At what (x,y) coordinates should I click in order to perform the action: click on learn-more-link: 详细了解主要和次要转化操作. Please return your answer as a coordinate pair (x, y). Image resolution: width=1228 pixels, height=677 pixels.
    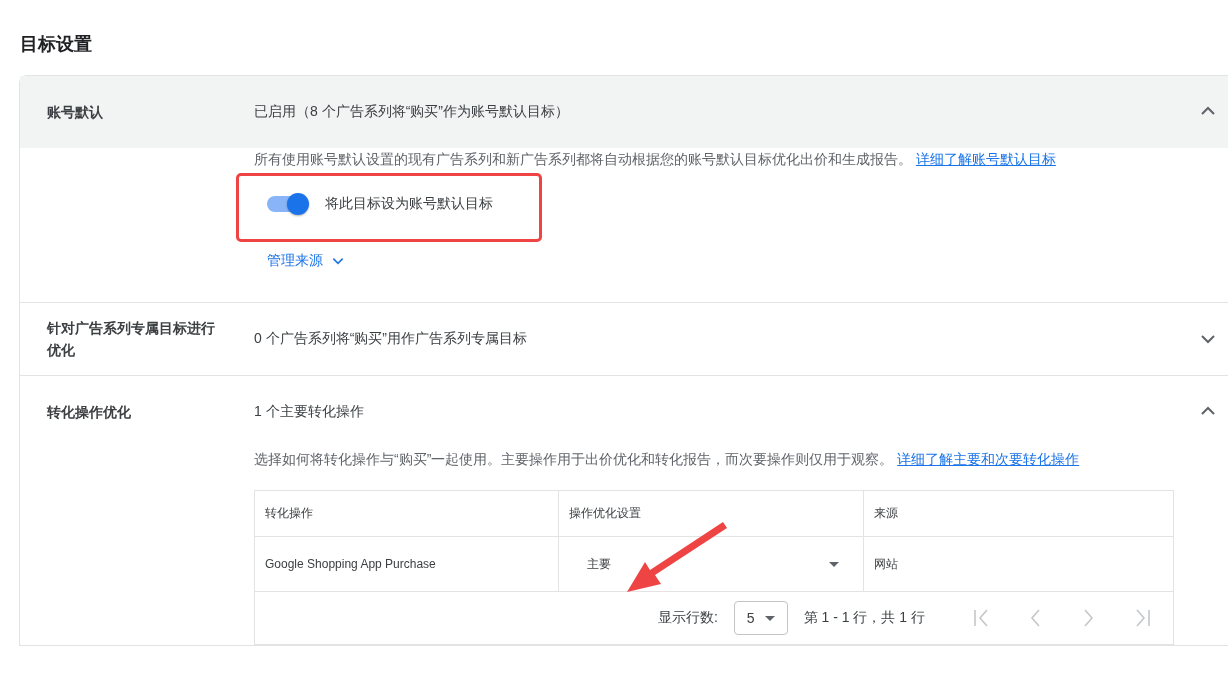
    Looking at the image, I should click on (988, 459).